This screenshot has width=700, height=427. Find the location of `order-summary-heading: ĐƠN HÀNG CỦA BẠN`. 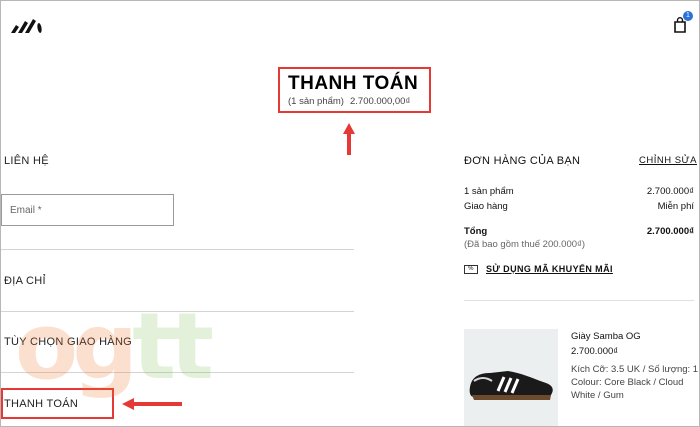

order-summary-heading: ĐƠN HÀNG CỦA BẠN is located at coordinates (522, 161).